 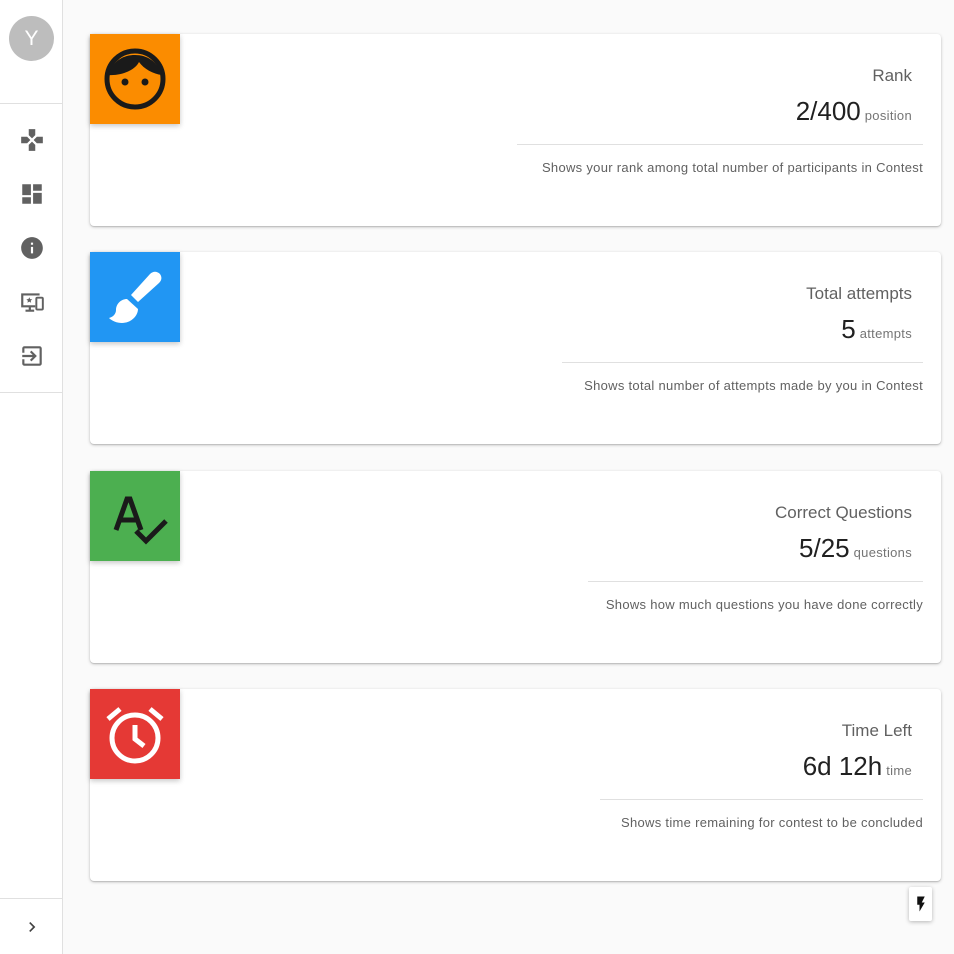 I want to click on sidebar-item-games, so click(x=31, y=140).